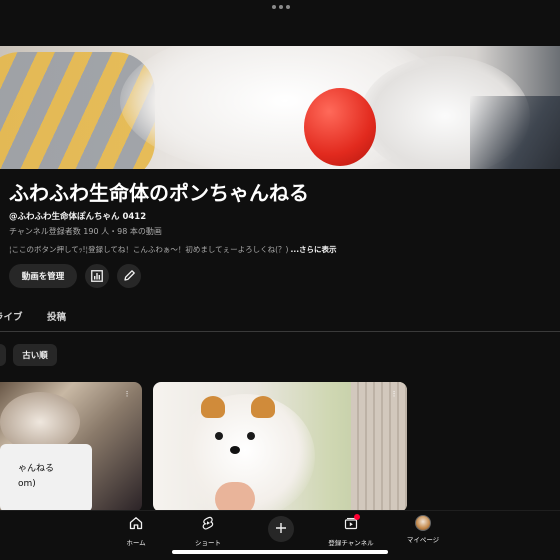 The width and height of the screenshot is (560, 560). Describe the element at coordinates (43, 276) in the screenshot. I see `manage-videos-button: 動画を管理` at that location.